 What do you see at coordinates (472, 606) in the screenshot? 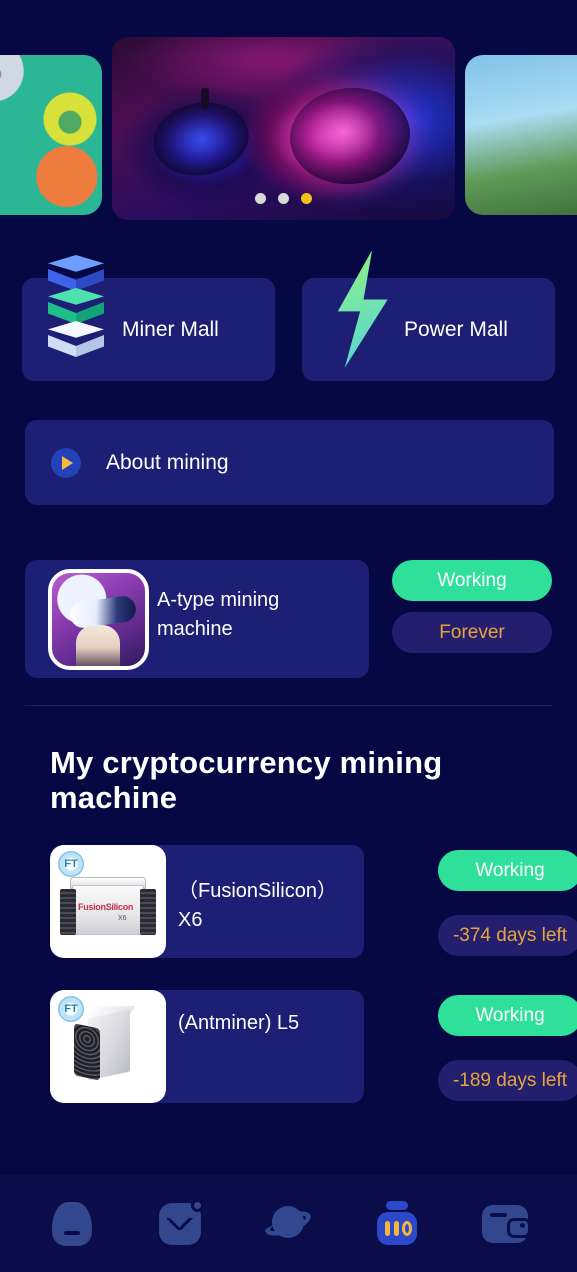
I see `featured-machine-status-group: Working Forever` at bounding box center [472, 606].